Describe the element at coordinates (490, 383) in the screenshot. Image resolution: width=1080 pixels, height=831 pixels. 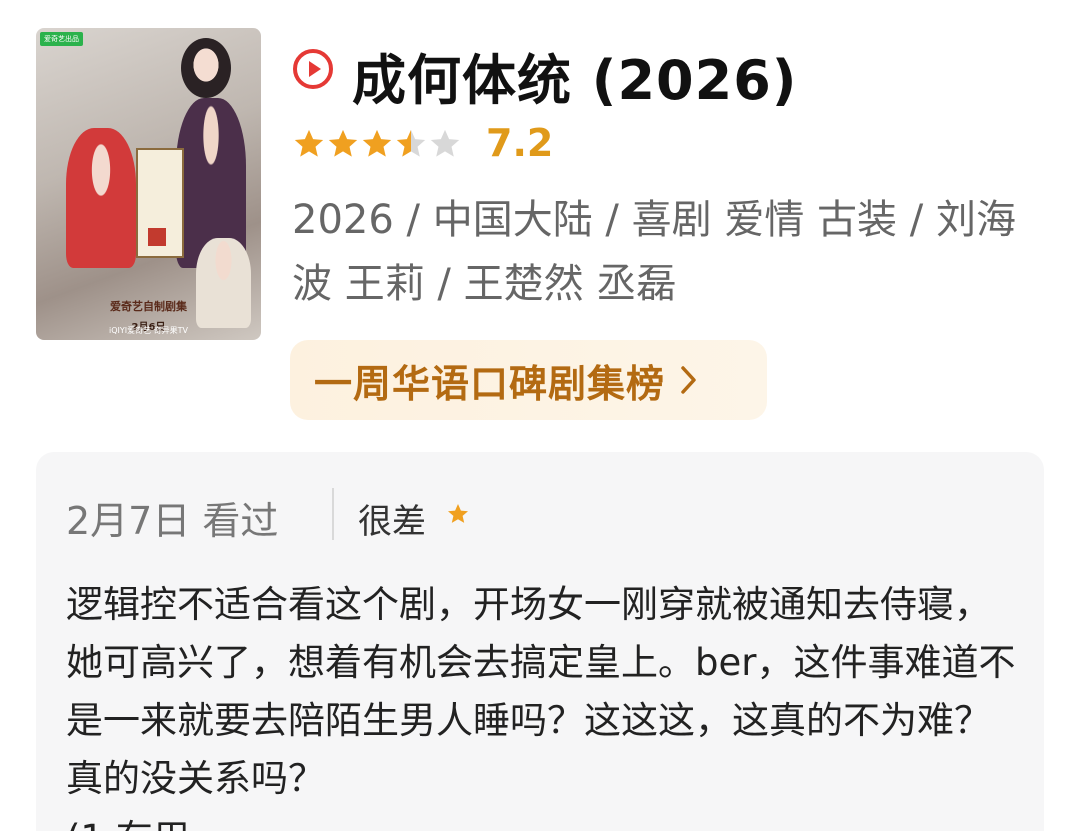
I see `rank-label: 一周华语口碑剧集榜` at that location.